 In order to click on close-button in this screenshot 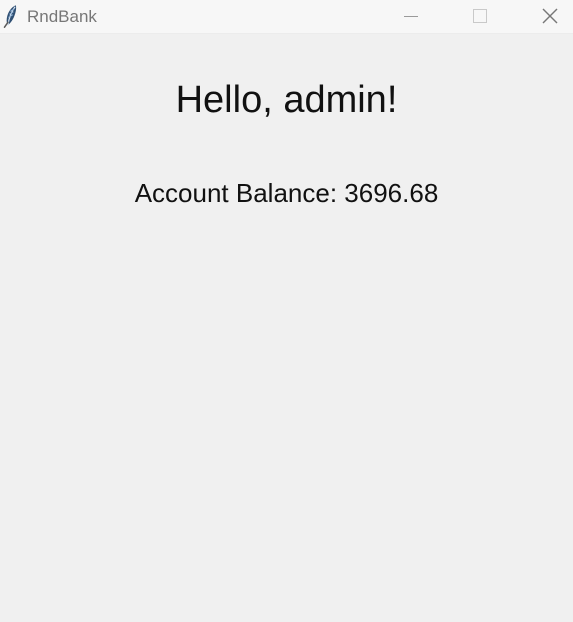, I will do `click(550, 16)`.